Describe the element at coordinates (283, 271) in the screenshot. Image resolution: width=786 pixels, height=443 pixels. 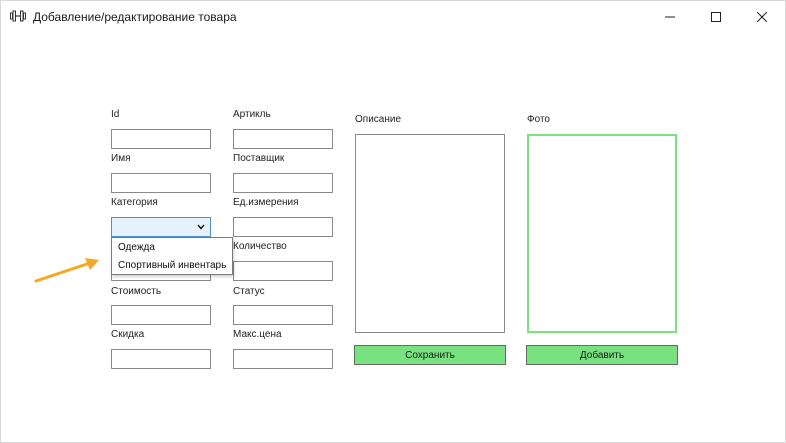
I see `quantity-field` at that location.